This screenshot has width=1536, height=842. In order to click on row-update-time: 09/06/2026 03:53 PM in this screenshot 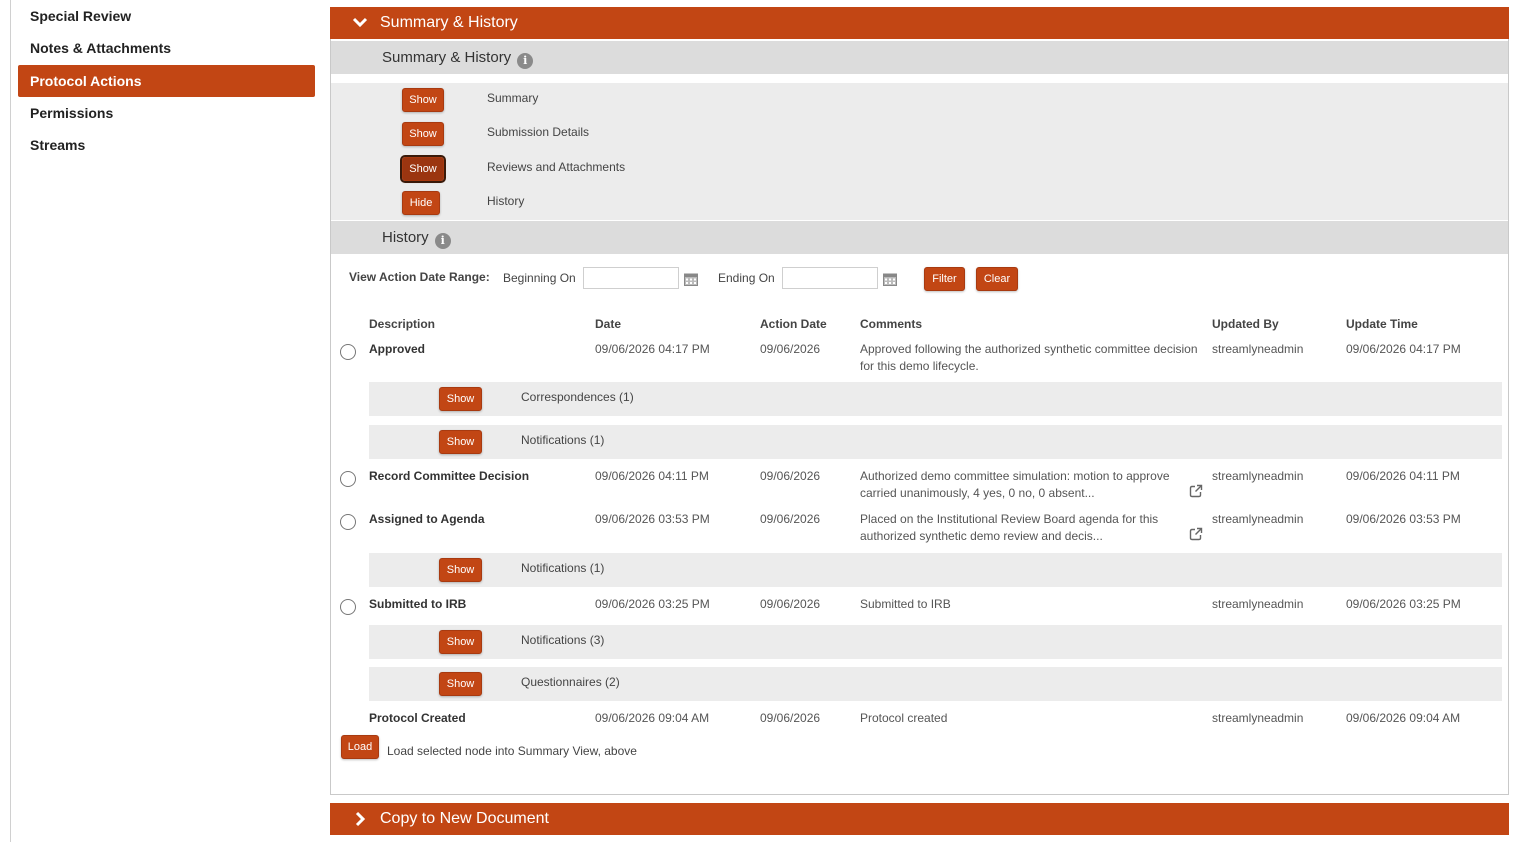, I will do `click(1403, 519)`.